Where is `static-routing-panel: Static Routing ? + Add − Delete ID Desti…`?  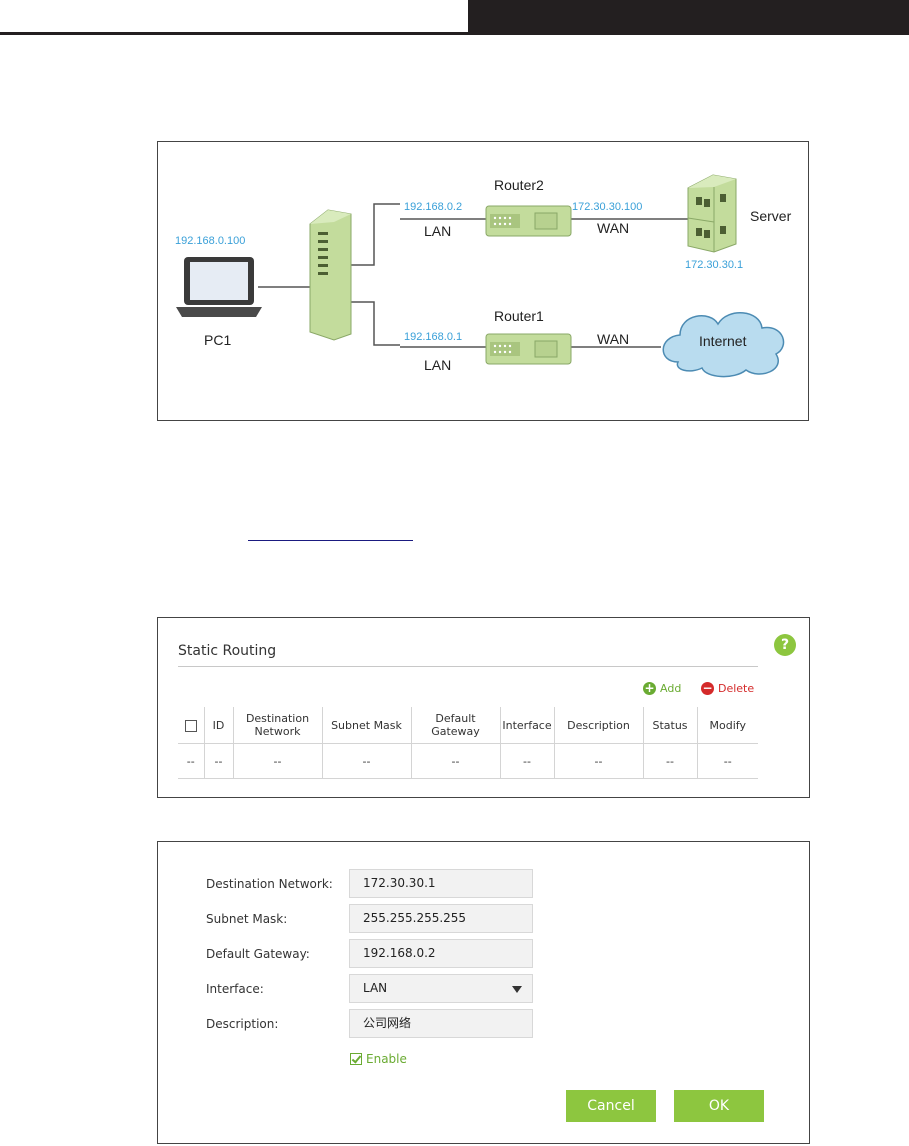
static-routing-panel: Static Routing ? + Add − Delete ID Desti… is located at coordinates (483, 707).